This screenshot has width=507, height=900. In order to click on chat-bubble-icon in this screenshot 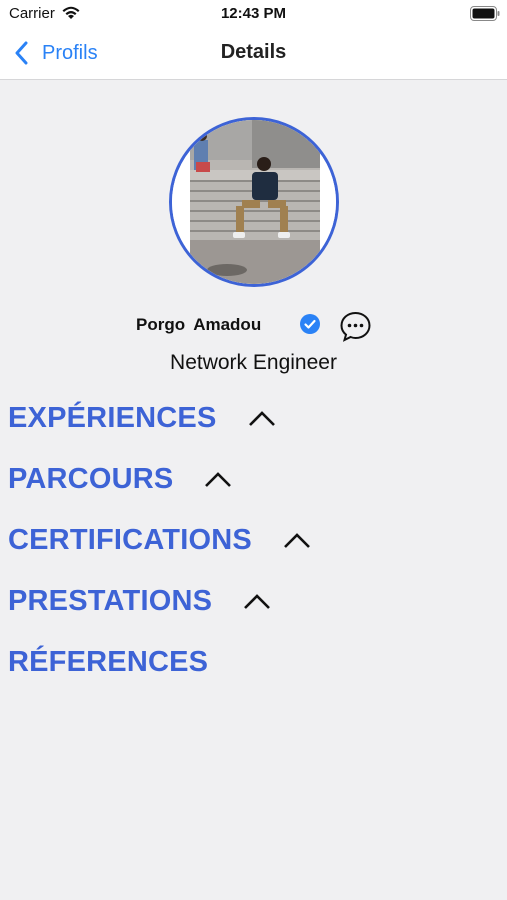, I will do `click(355, 326)`.